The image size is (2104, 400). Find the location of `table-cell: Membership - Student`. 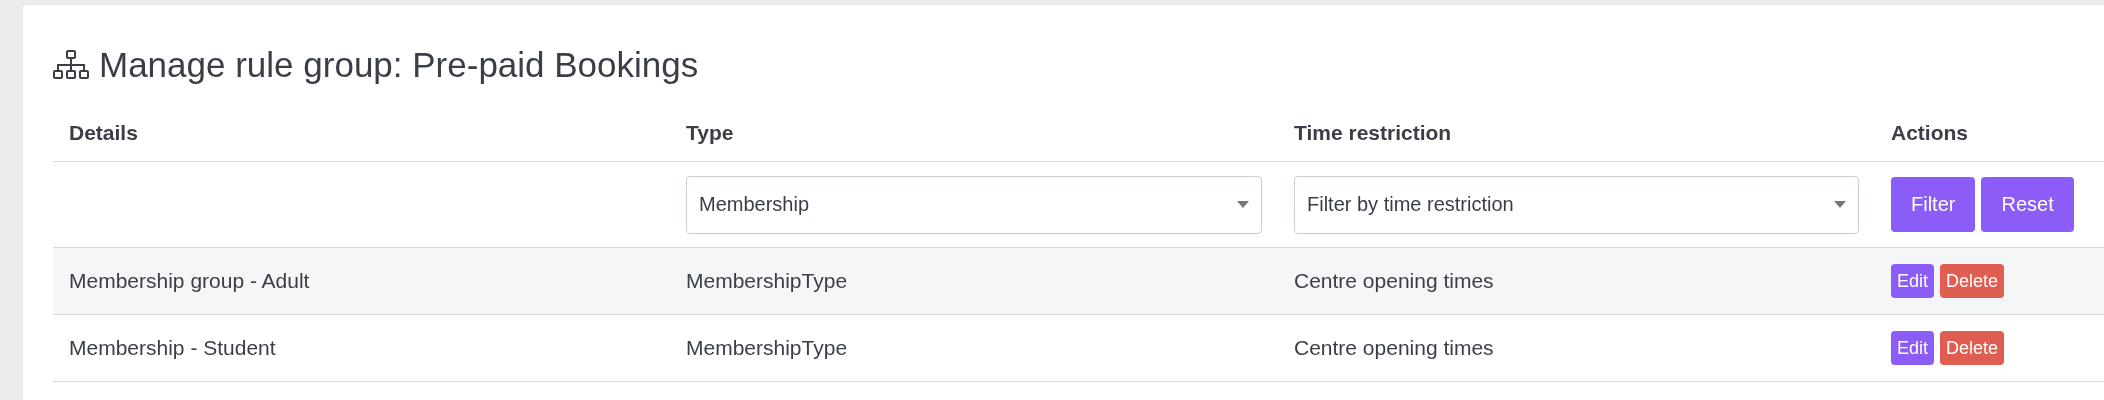

table-cell: Membership - Student is located at coordinates (172, 348).